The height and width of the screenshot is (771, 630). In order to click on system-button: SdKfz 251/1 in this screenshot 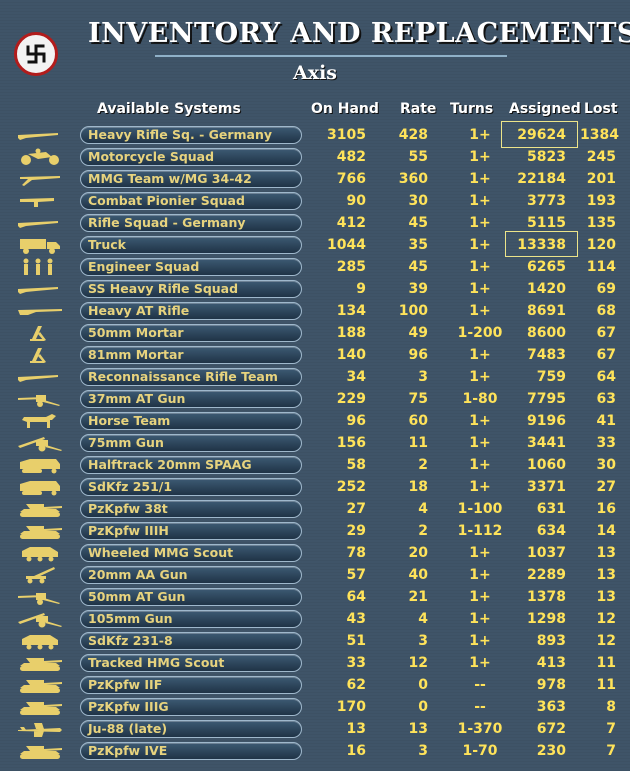, I will do `click(191, 487)`.